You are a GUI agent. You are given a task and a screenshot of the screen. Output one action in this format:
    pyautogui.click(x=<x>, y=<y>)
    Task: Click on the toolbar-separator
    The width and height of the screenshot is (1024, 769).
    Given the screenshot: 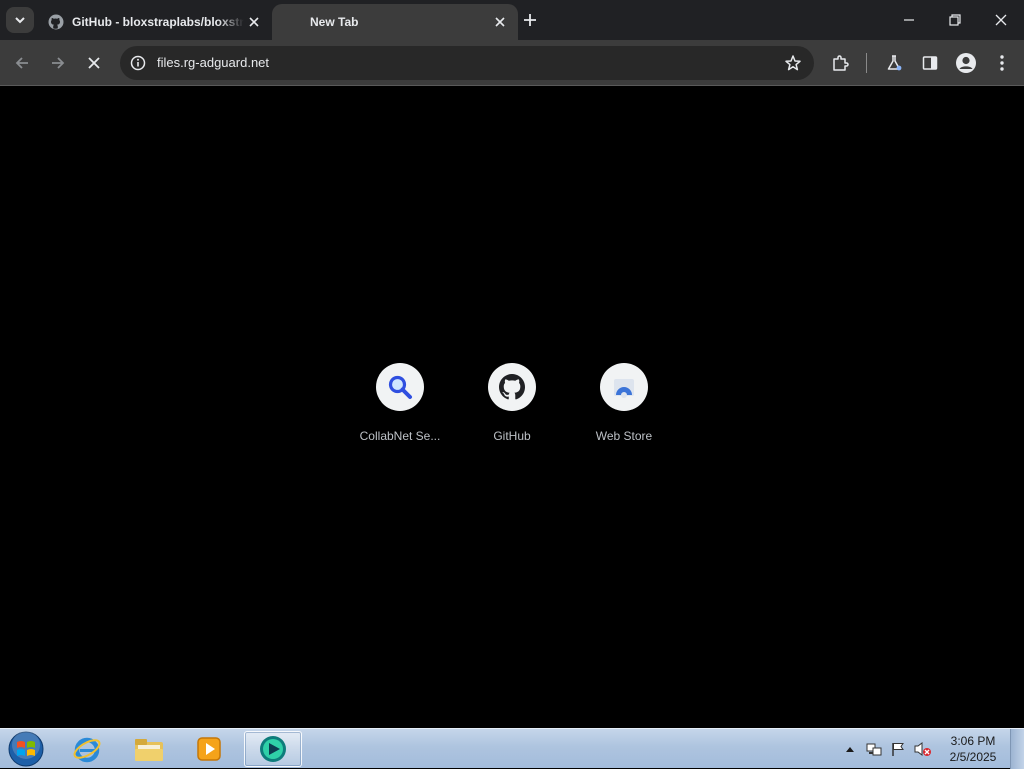 What is the action you would take?
    pyautogui.click(x=866, y=63)
    